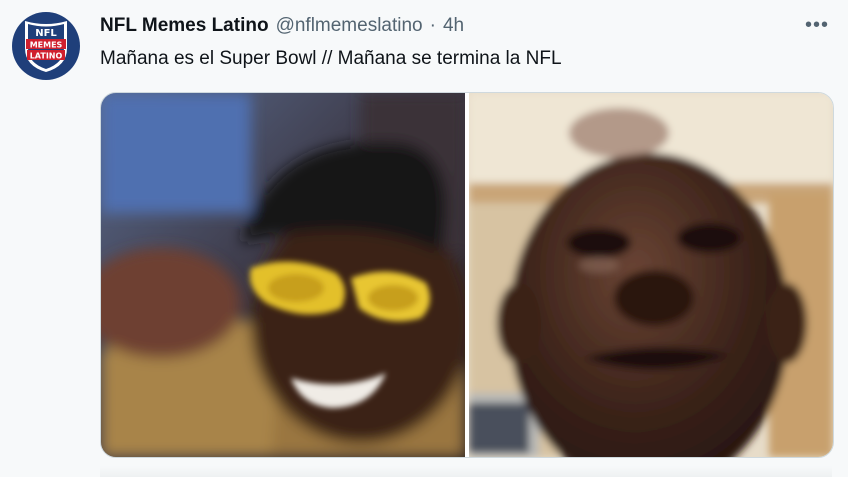  I want to click on svg-text: NFL, so click(46, 33).